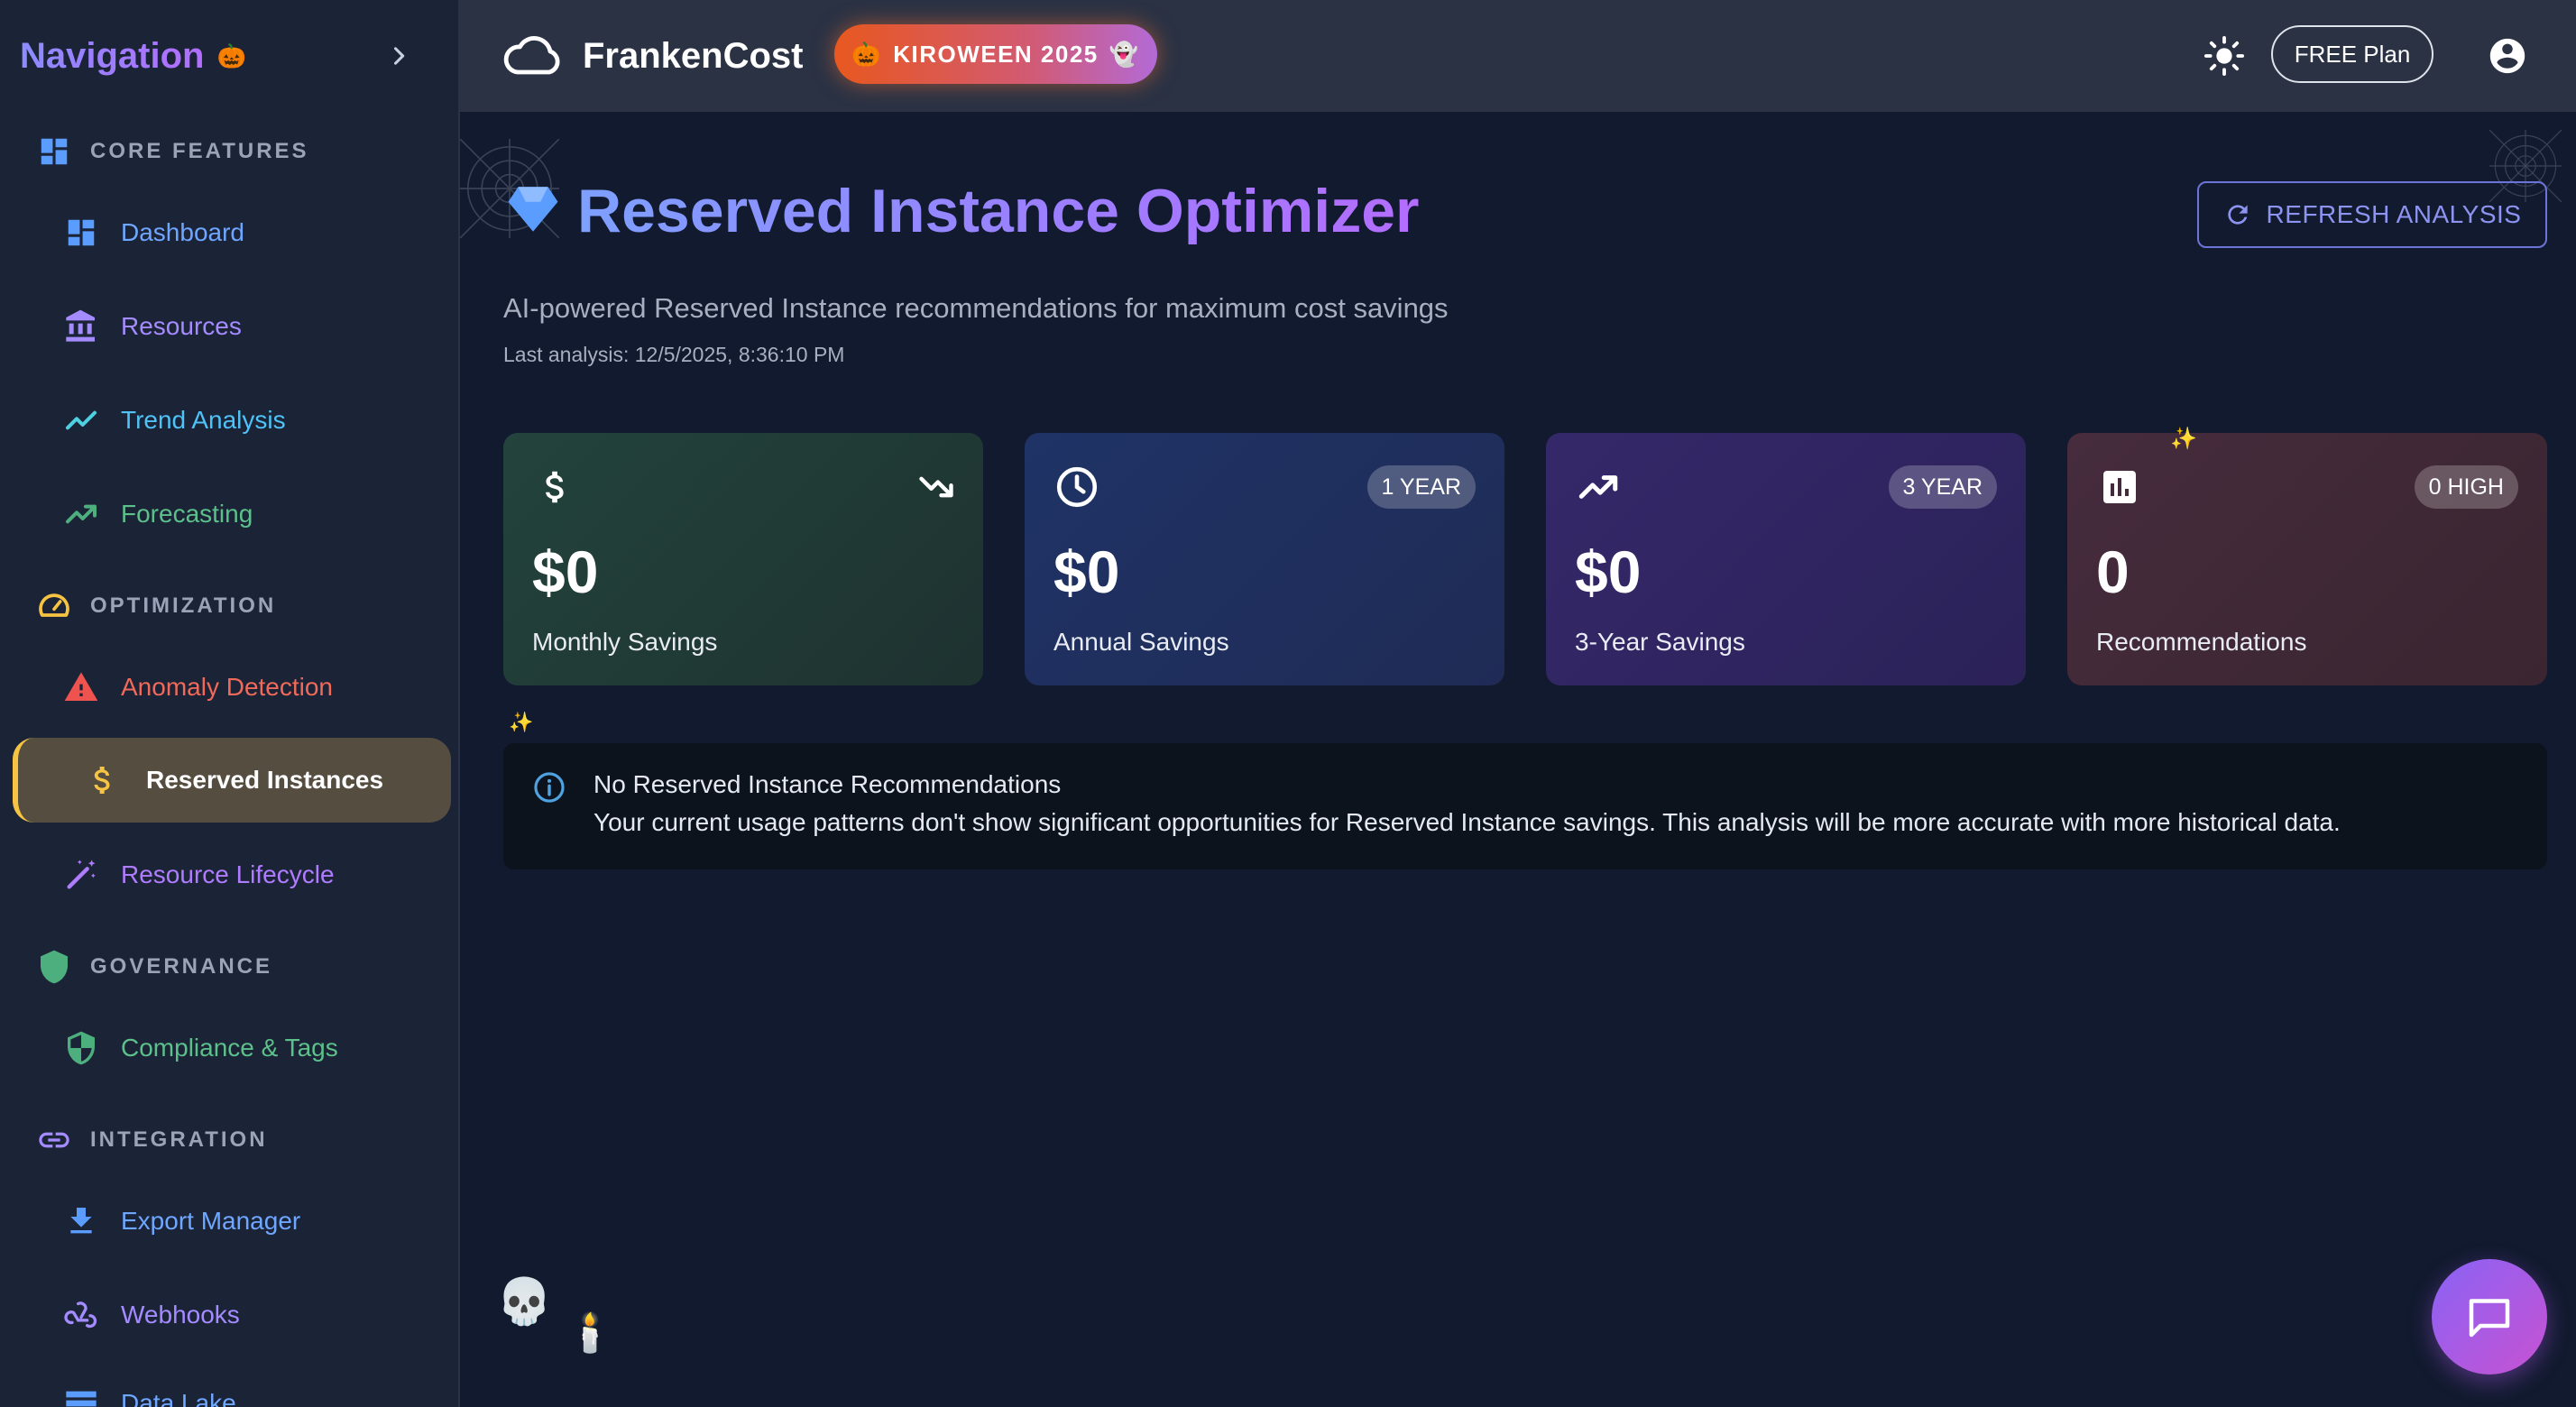 The width and height of the screenshot is (2576, 1407). Describe the element at coordinates (1942, 487) in the screenshot. I see `term-badge: 3 YEAR` at that location.